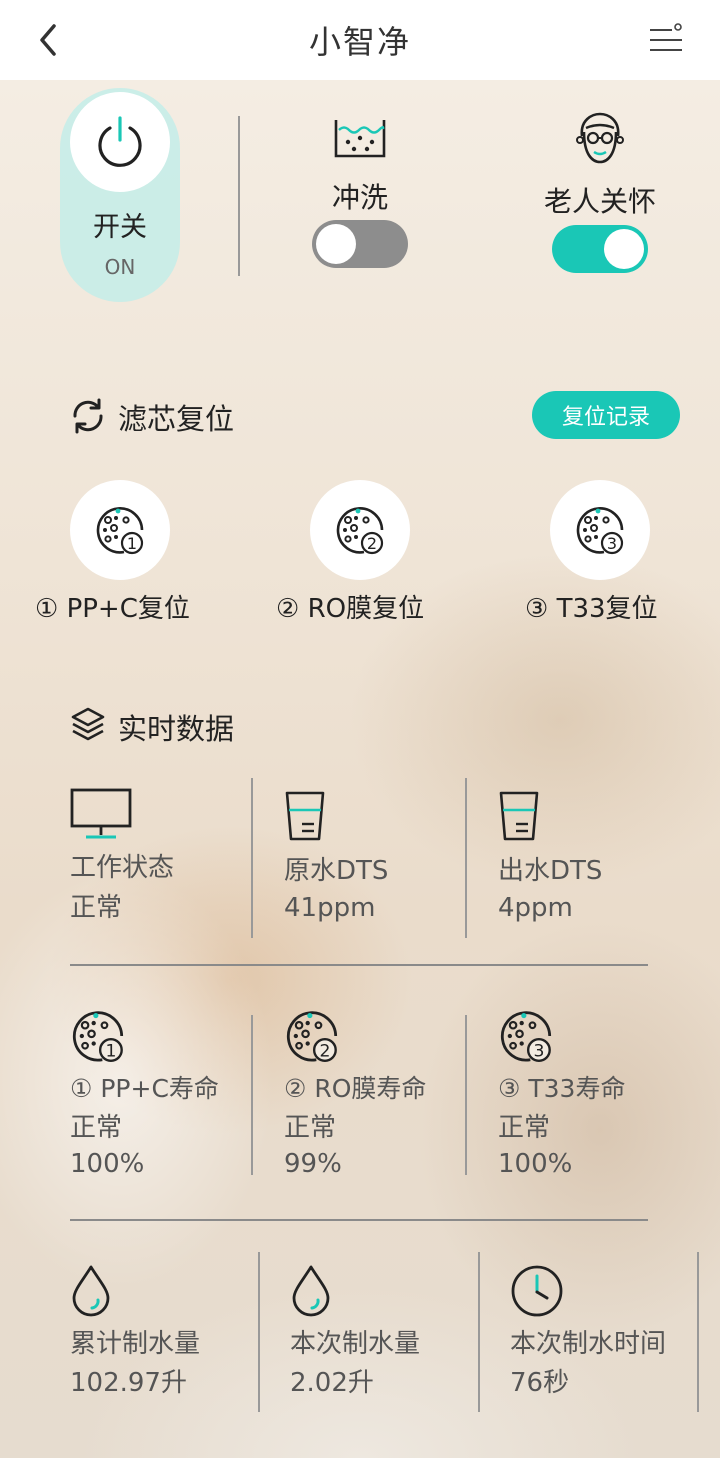  Describe the element at coordinates (360, 244) in the screenshot. I see `flush-toggle` at that location.